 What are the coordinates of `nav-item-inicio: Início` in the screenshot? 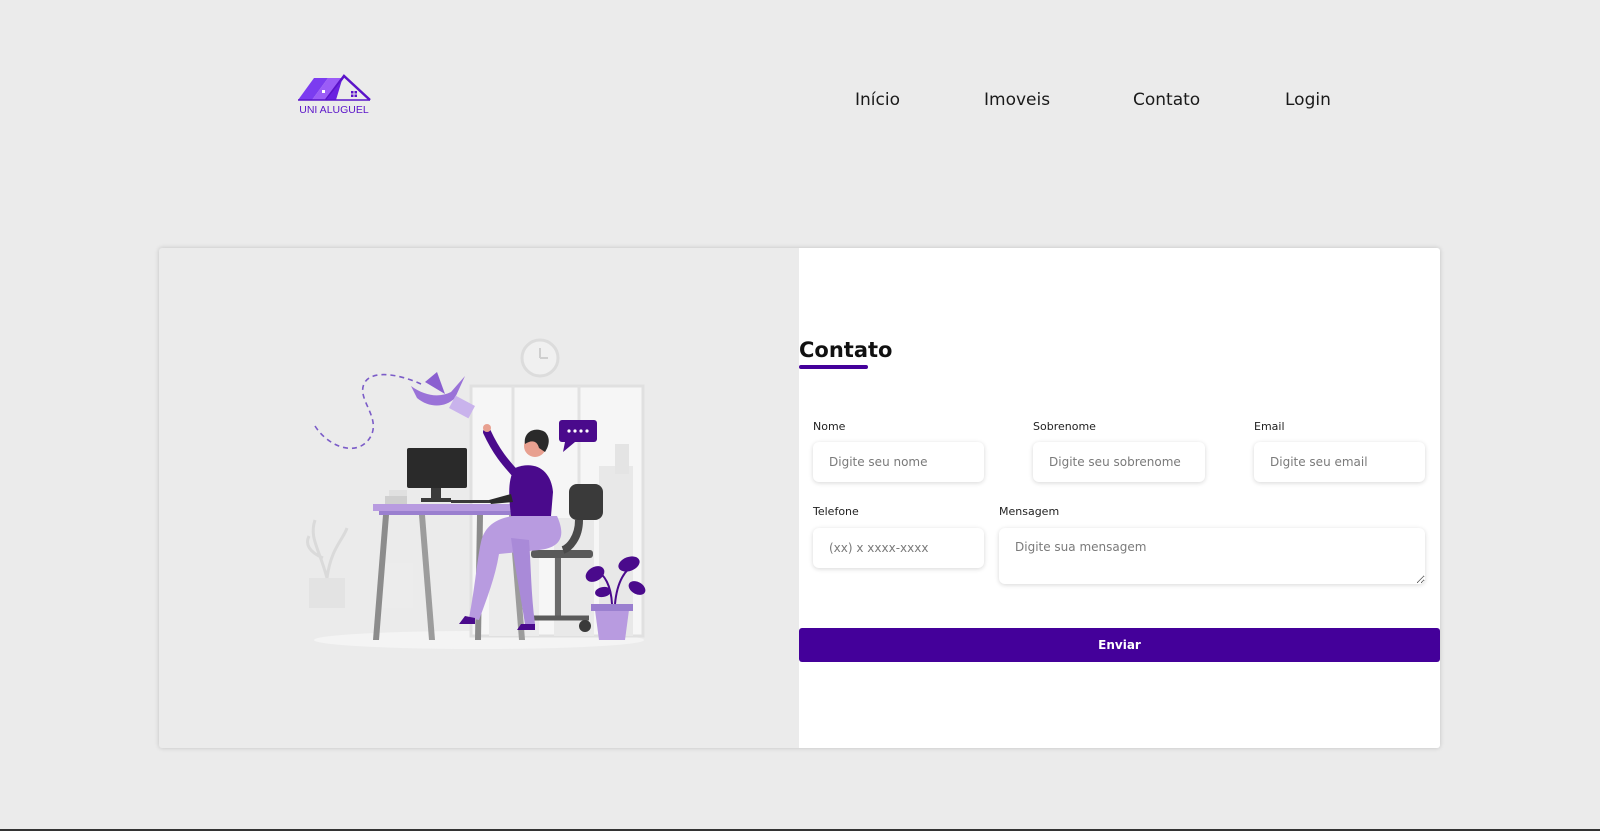 It's located at (877, 100).